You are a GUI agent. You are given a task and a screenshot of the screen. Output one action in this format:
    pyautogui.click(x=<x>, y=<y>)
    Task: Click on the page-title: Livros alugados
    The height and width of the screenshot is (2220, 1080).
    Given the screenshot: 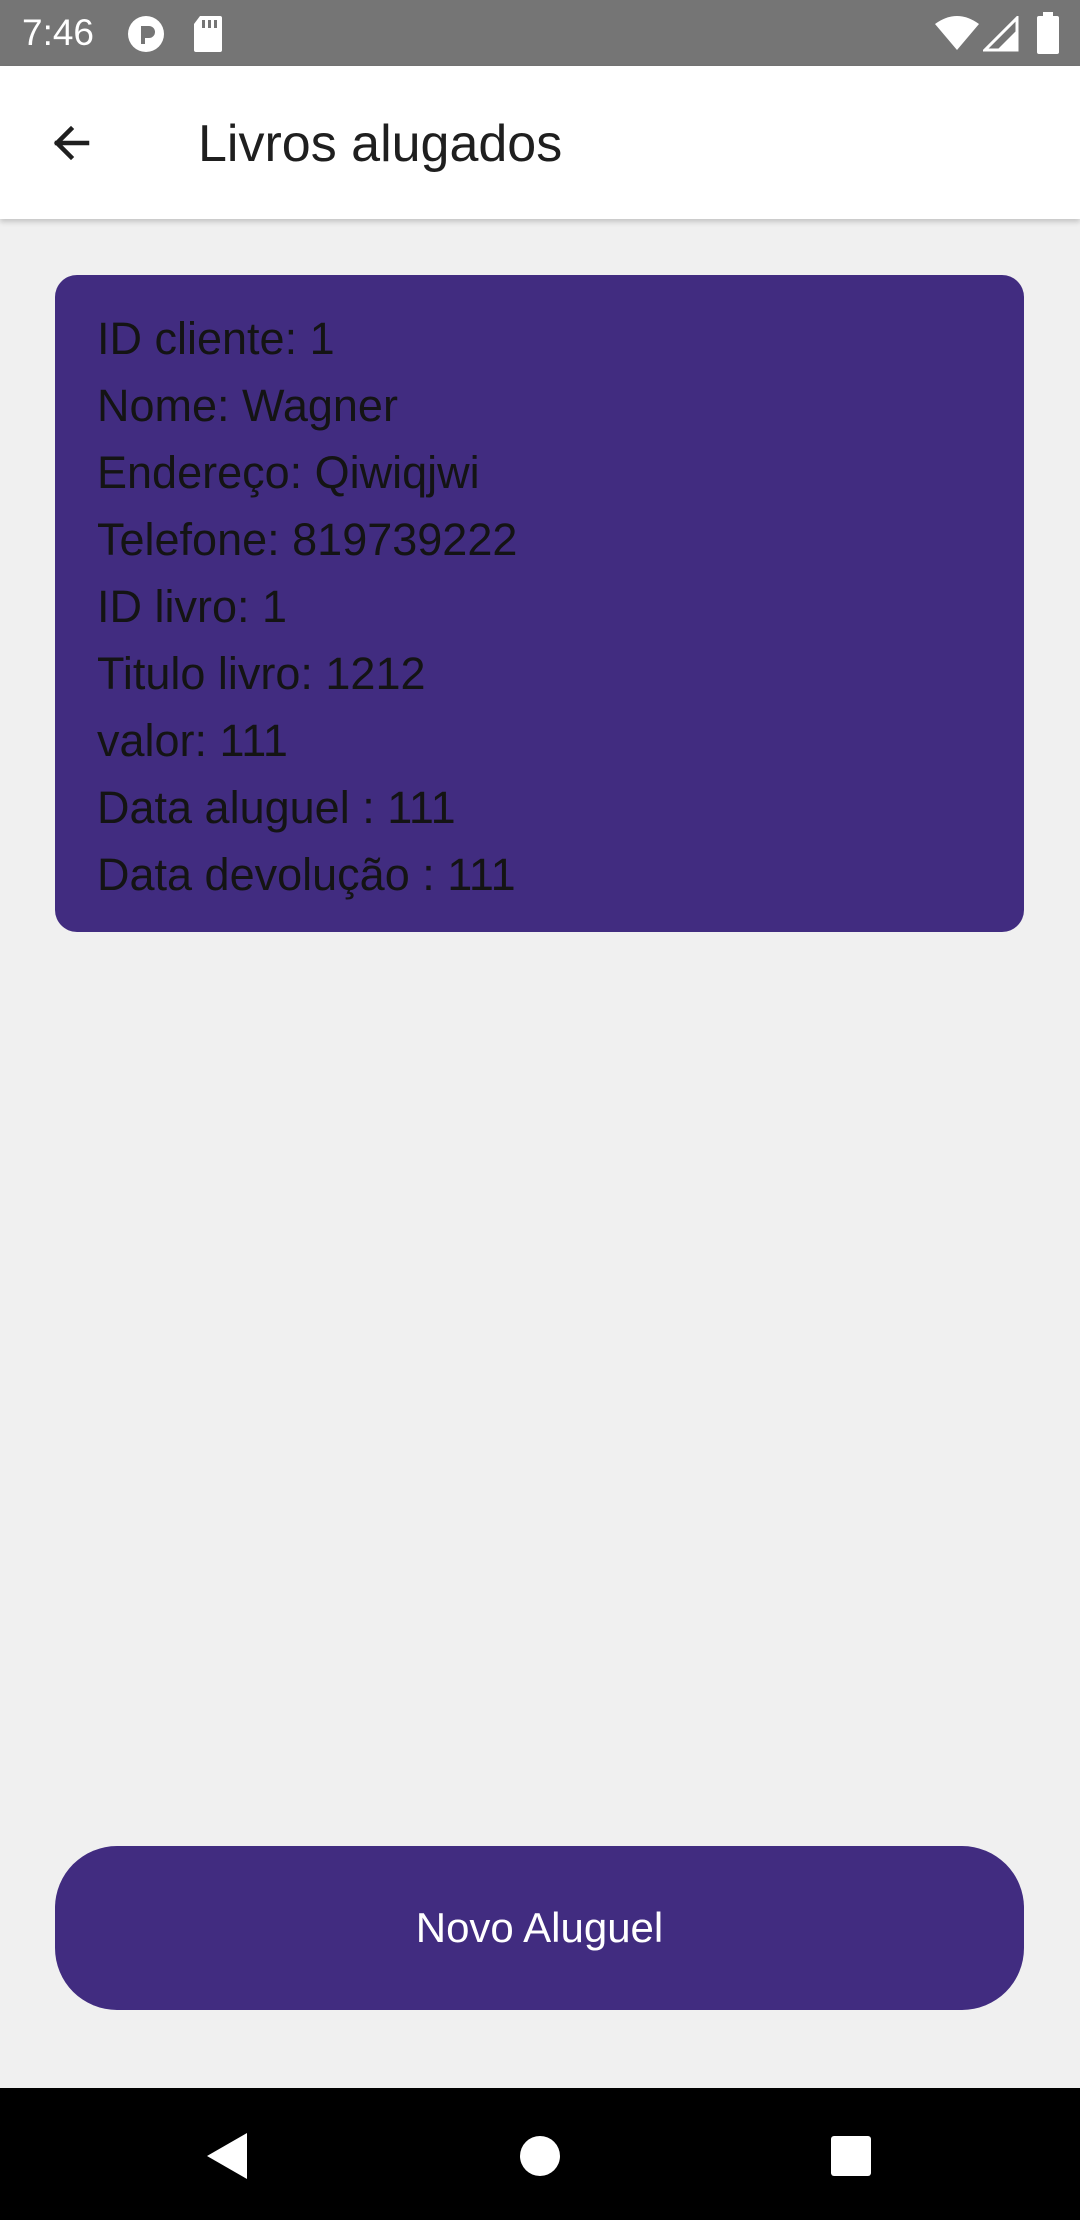 What is the action you would take?
    pyautogui.click(x=380, y=144)
    